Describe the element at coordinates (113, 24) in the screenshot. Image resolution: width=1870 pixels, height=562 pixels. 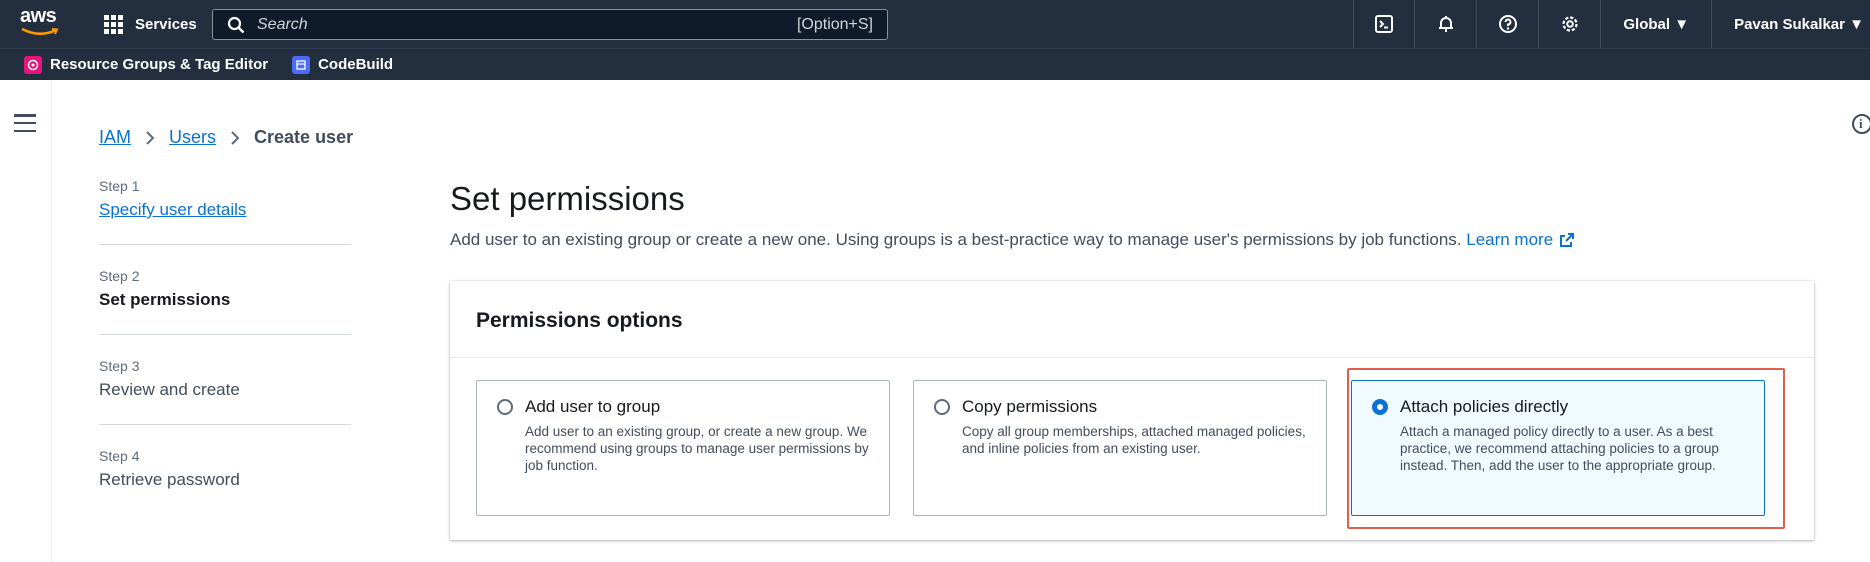
I see `services-grid-icon` at that location.